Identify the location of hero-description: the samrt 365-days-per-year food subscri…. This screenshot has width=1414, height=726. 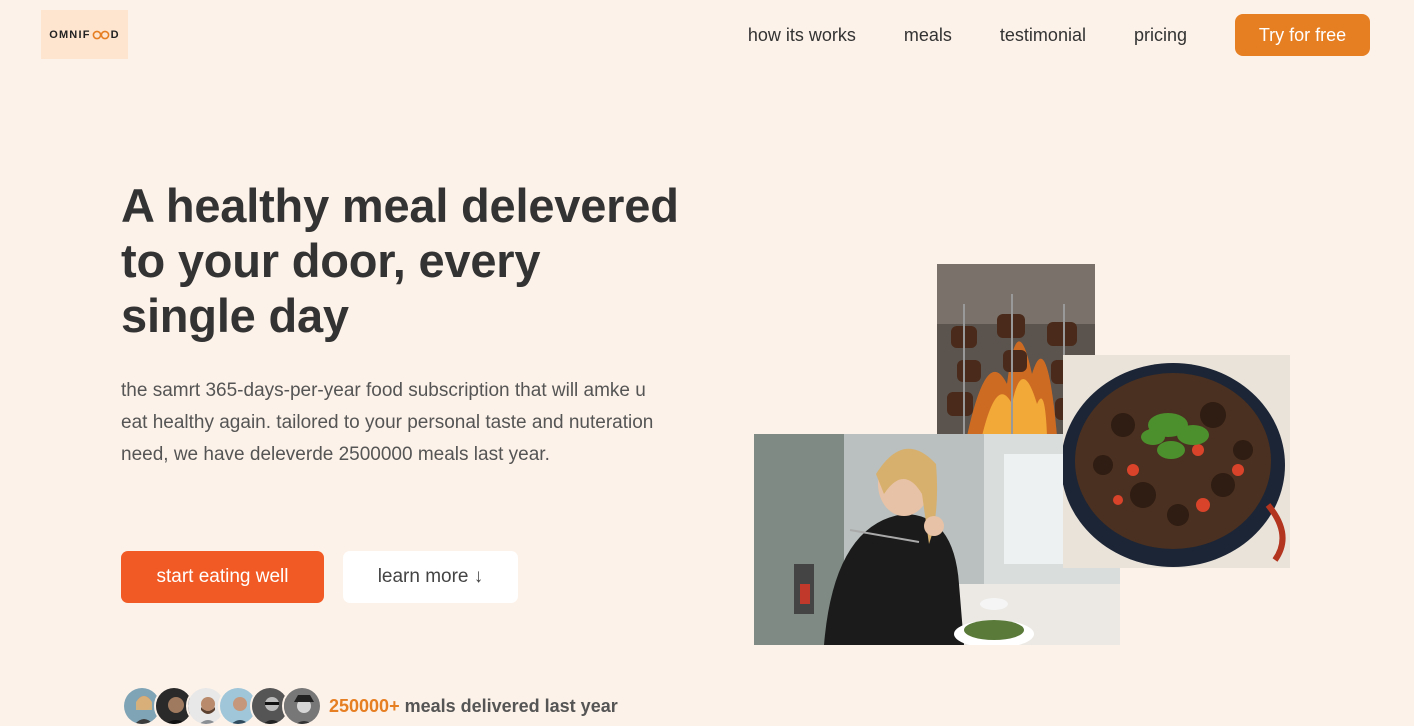
(387, 422).